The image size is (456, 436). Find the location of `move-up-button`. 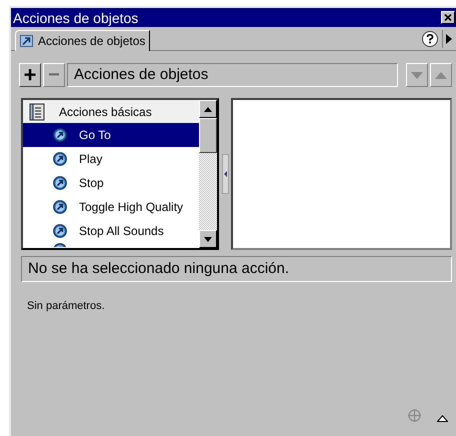

move-up-button is located at coordinates (441, 75).